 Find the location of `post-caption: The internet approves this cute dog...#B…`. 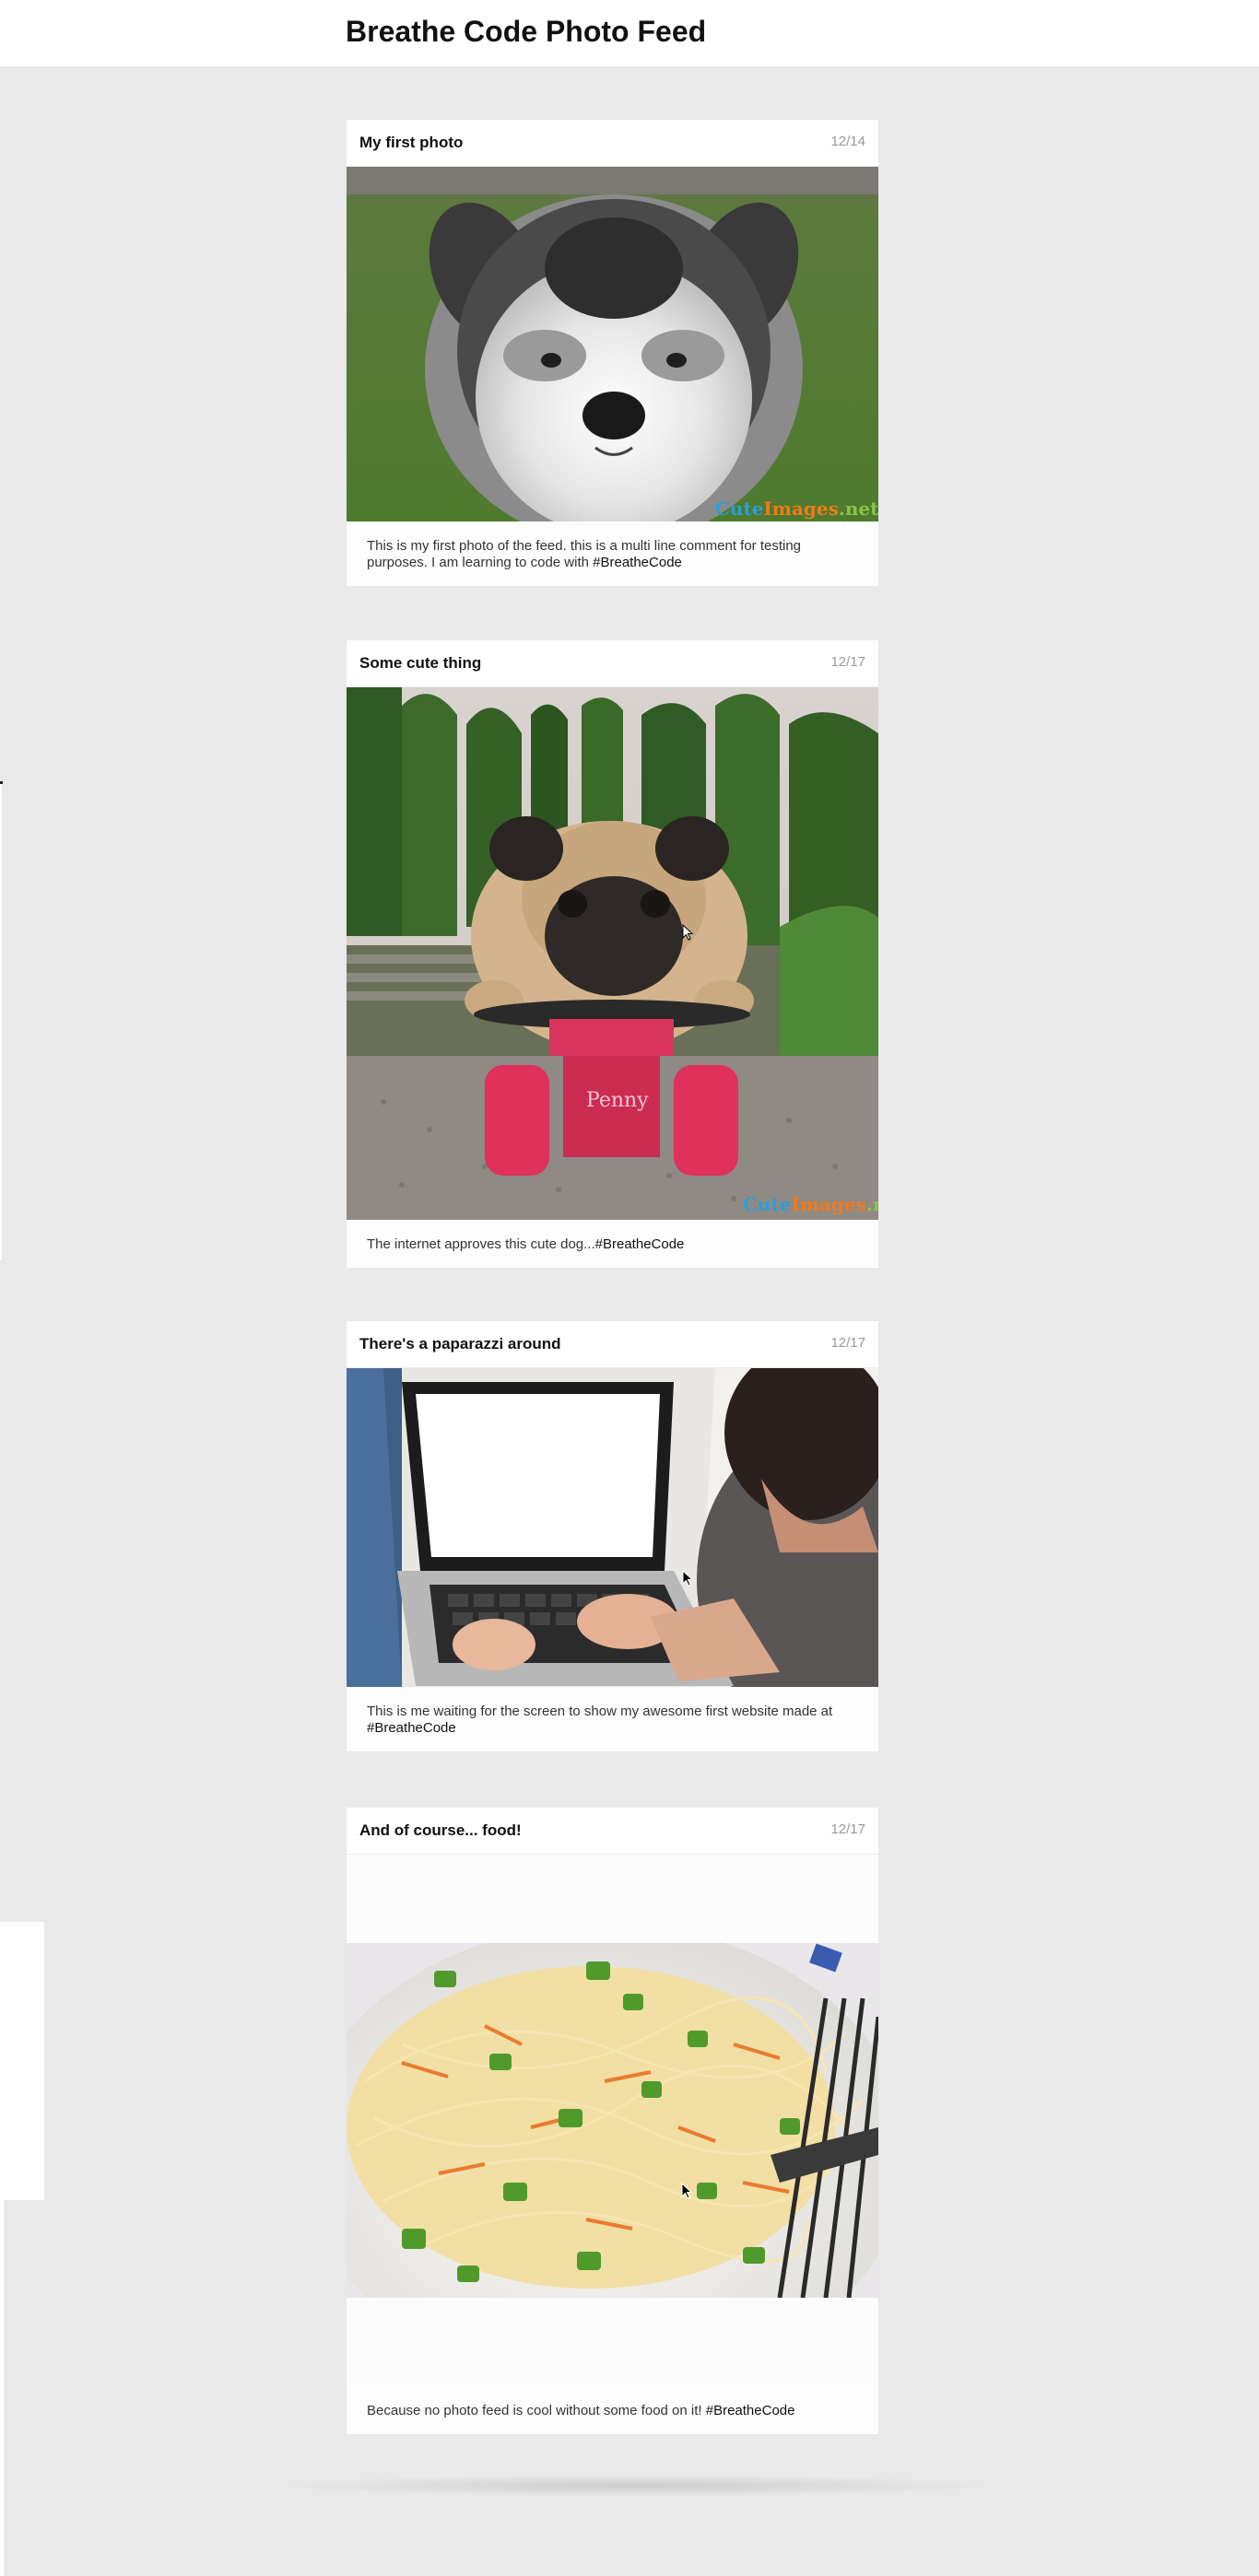

post-caption: The internet approves this cute dog...#B… is located at coordinates (613, 1244).